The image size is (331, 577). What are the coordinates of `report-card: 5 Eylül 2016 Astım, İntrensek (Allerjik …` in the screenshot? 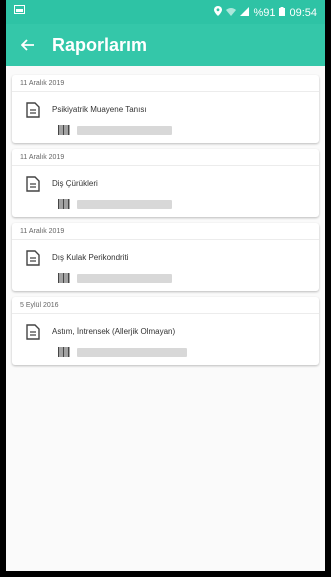 It's located at (165, 331).